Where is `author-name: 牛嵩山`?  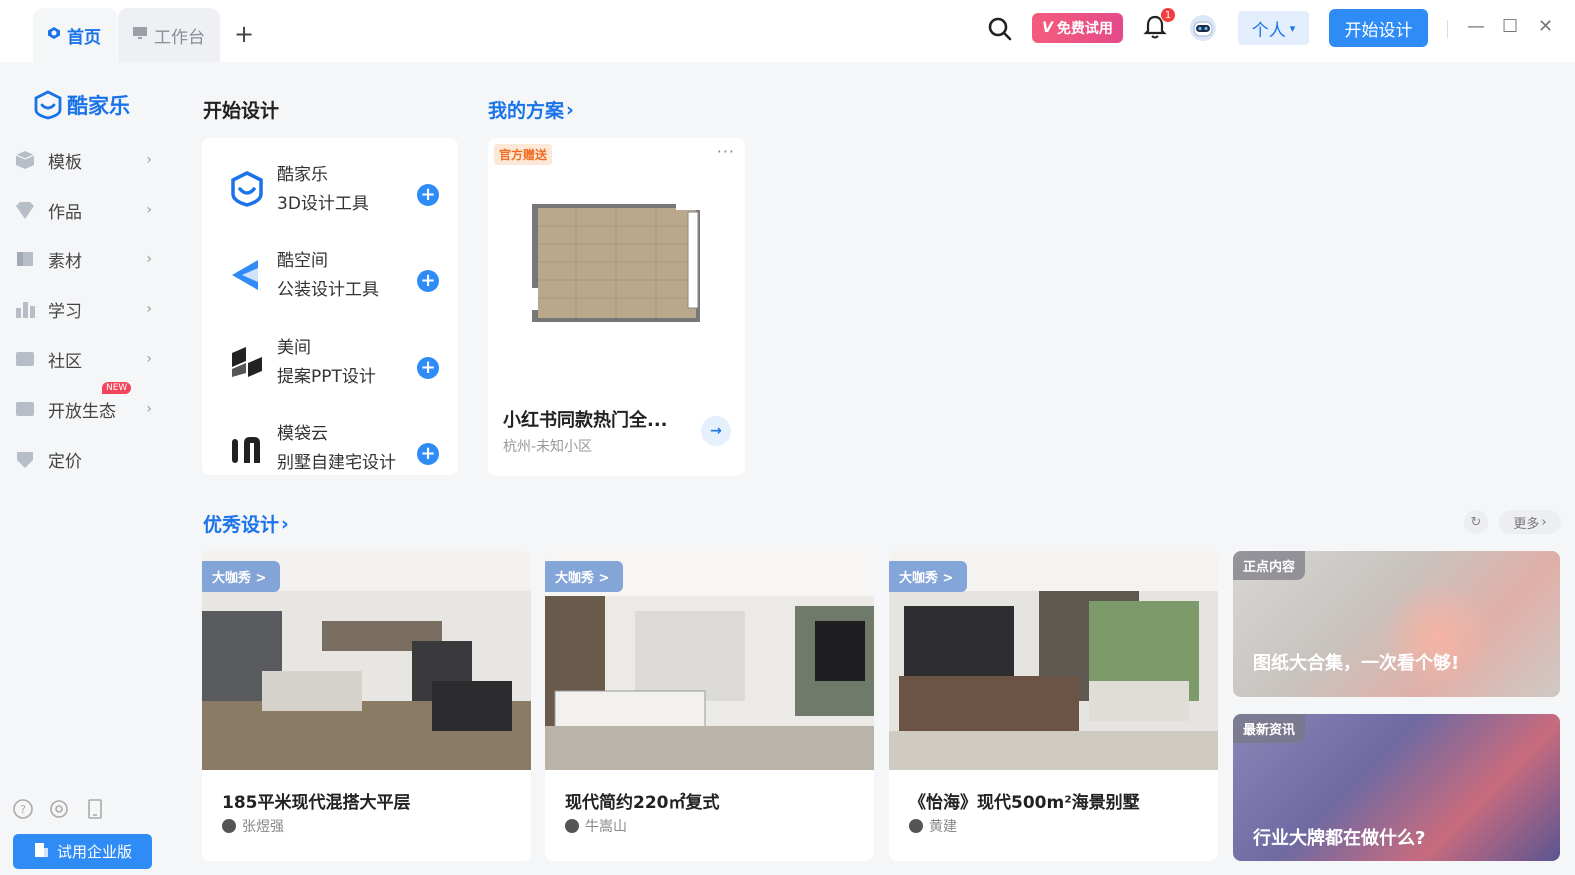
author-name: 牛嵩山 is located at coordinates (606, 827).